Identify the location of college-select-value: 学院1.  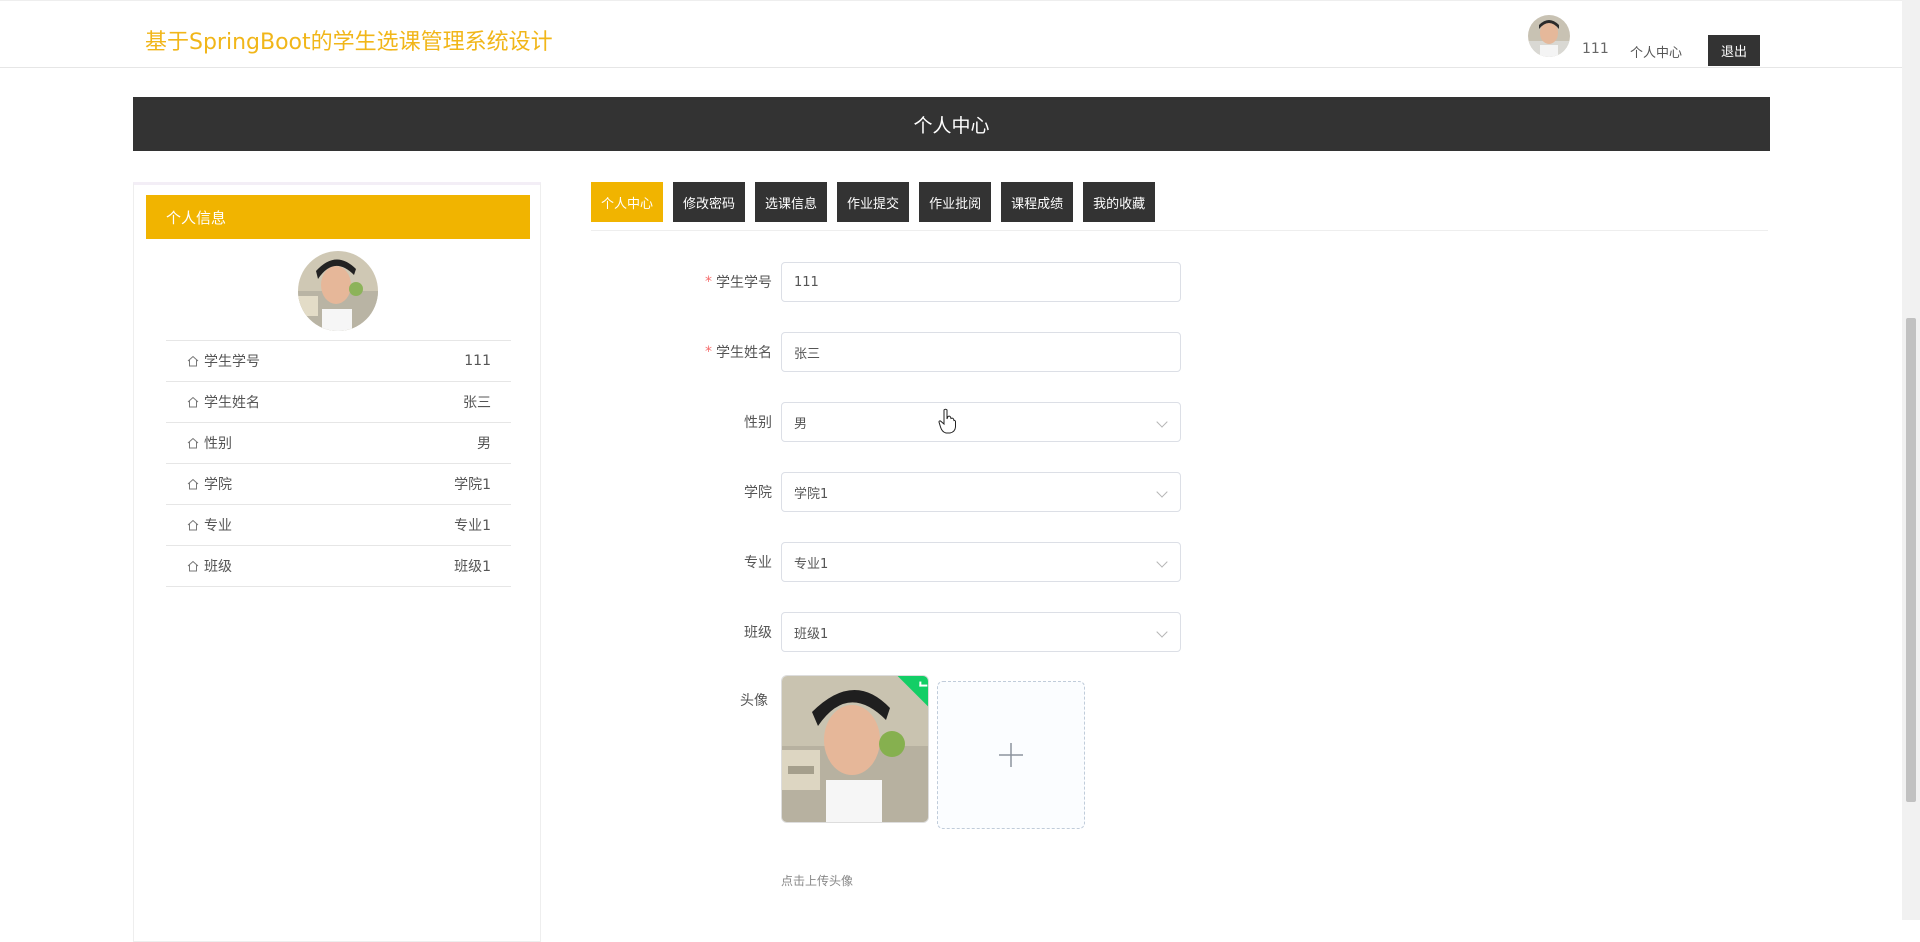
(811, 494).